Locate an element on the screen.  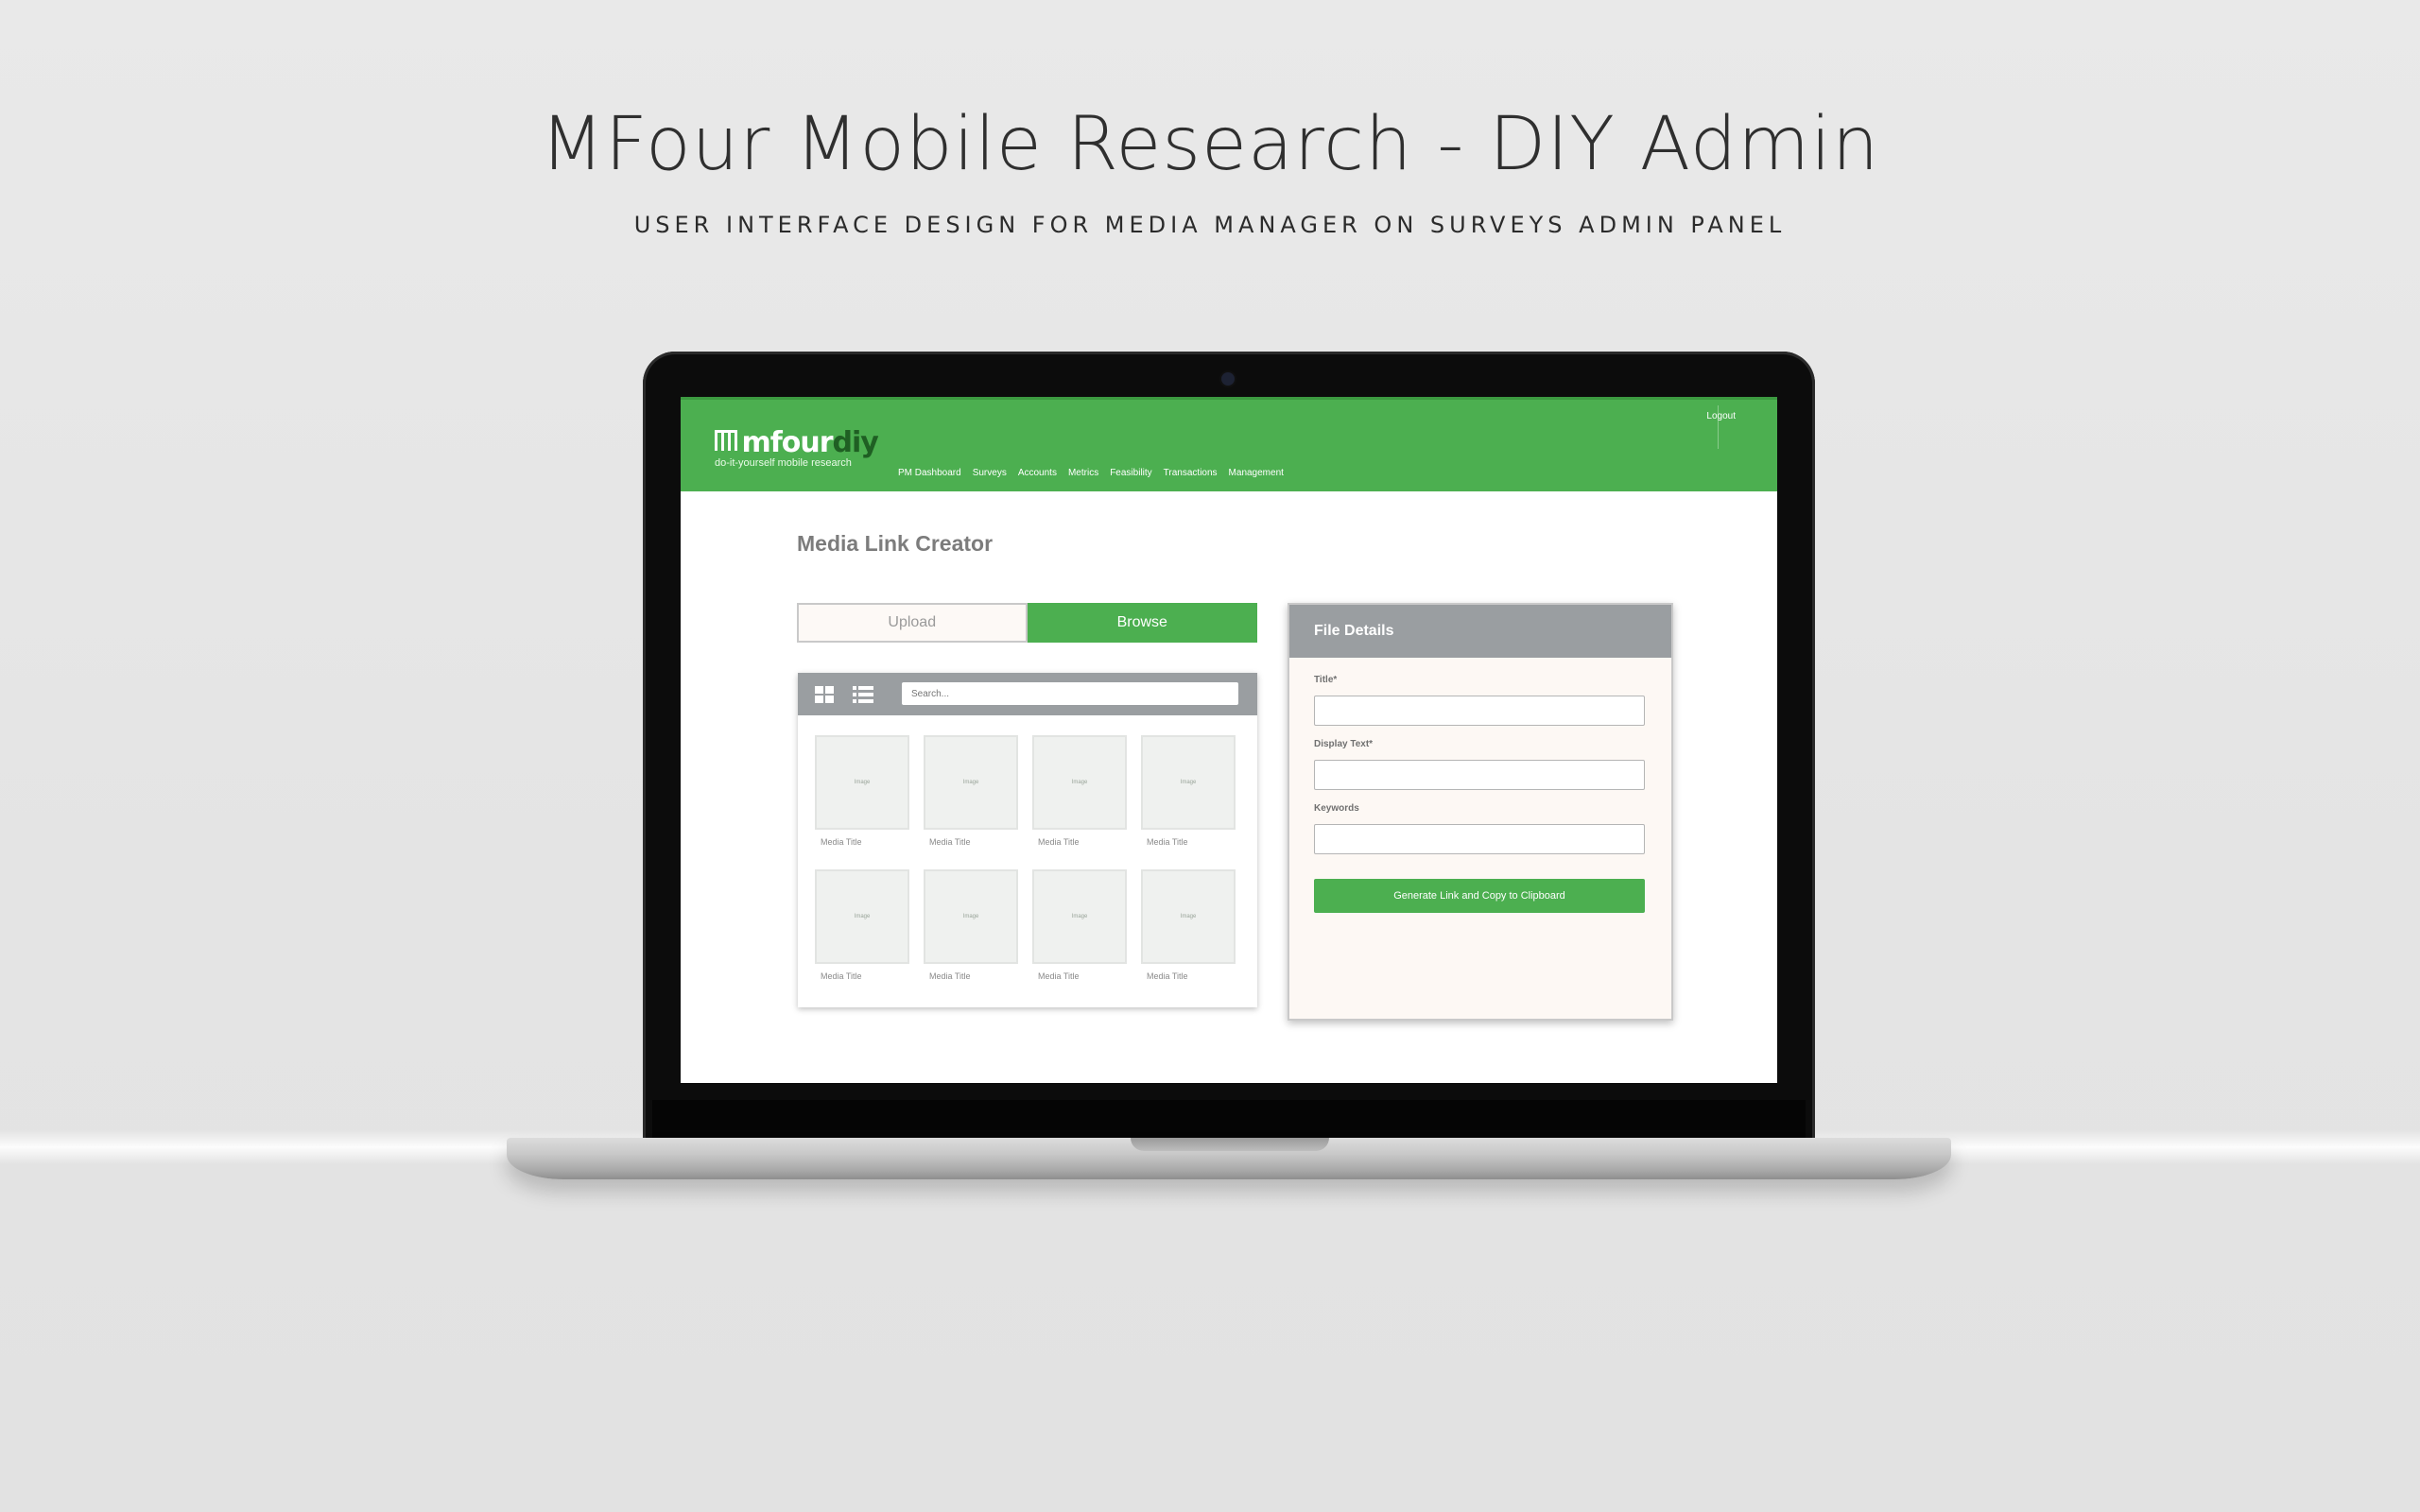
keywords-field is located at coordinates (1480, 839).